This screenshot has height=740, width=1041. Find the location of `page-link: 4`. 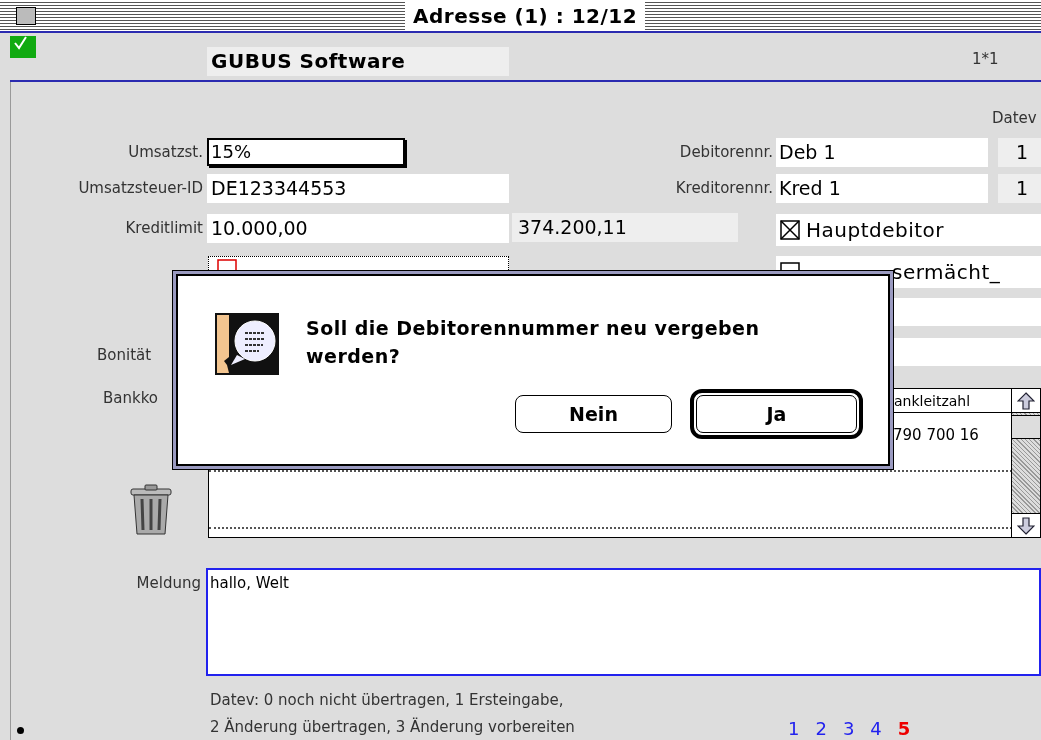

page-link: 4 is located at coordinates (876, 727).